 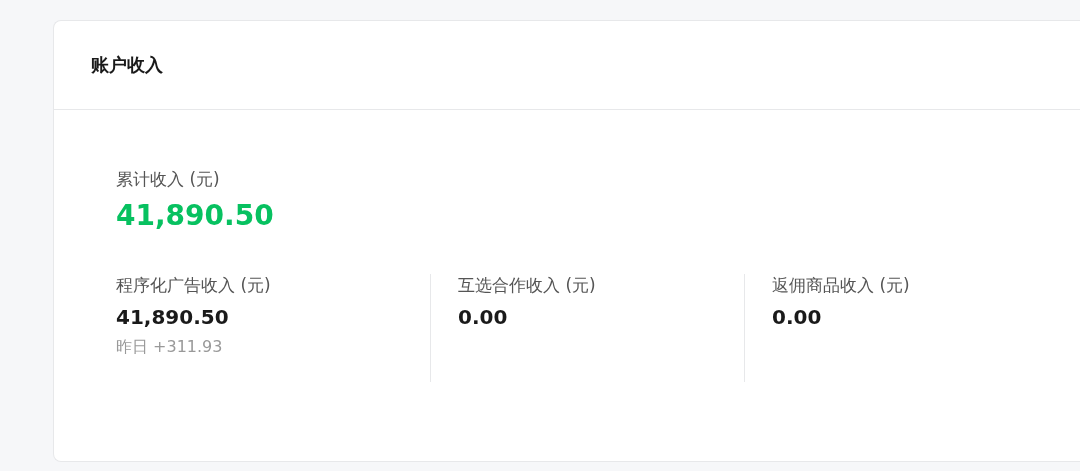 I want to click on income-value: 41,890.50, so click(x=173, y=317).